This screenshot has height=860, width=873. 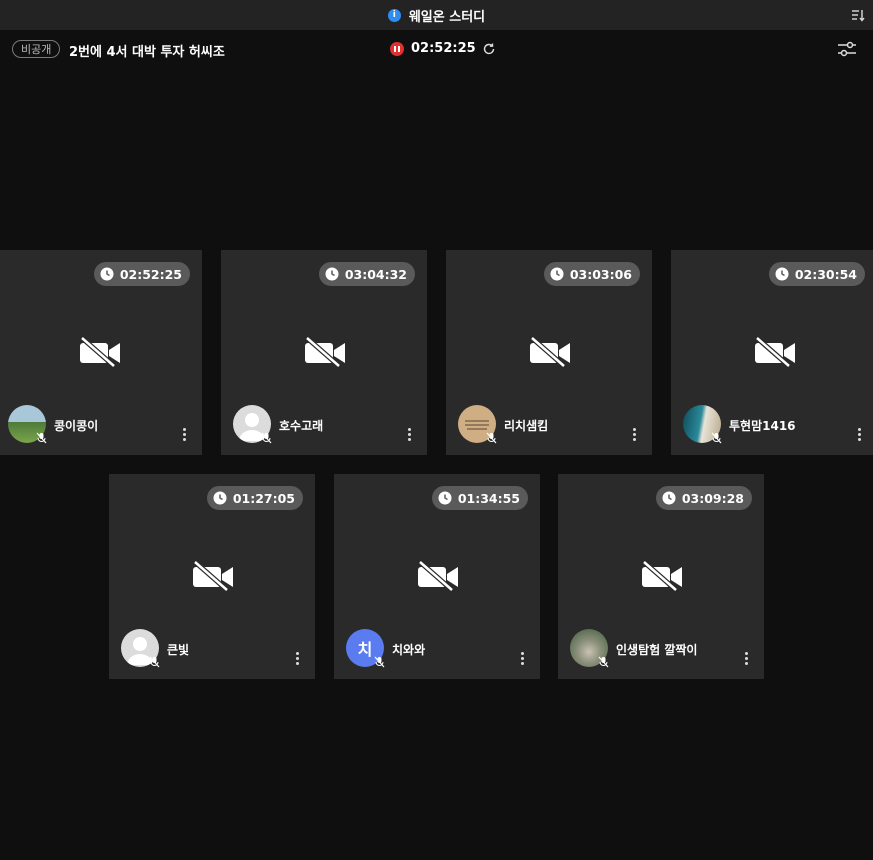 What do you see at coordinates (263, 498) in the screenshot?
I see `study-time: 01:27:05` at bounding box center [263, 498].